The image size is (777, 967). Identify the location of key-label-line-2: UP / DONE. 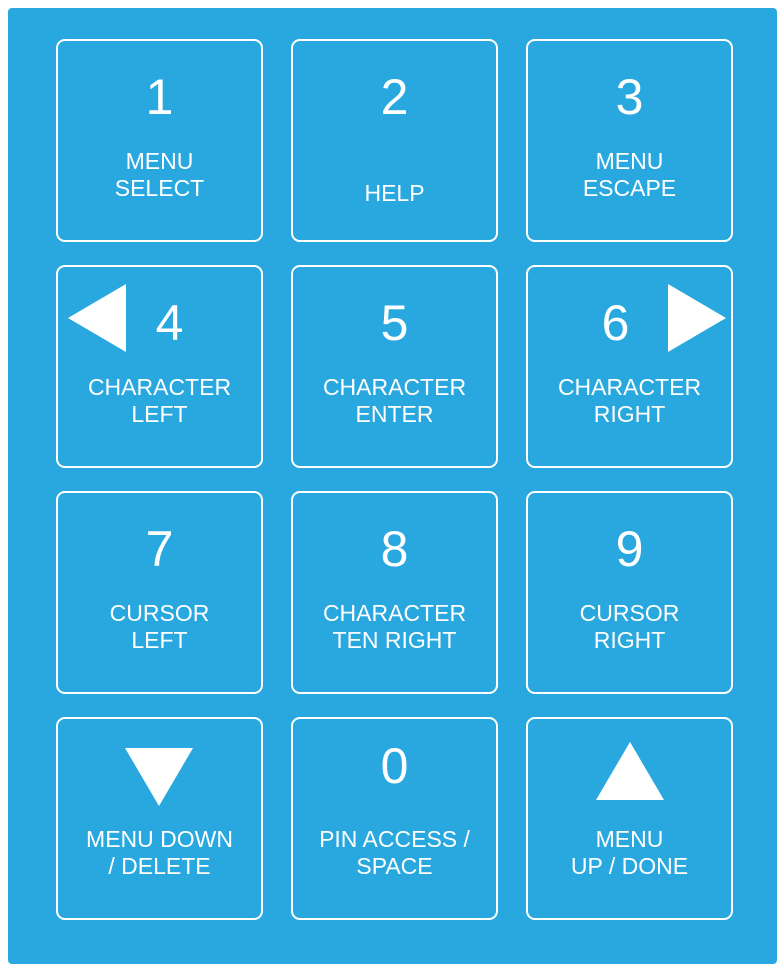
(629, 866).